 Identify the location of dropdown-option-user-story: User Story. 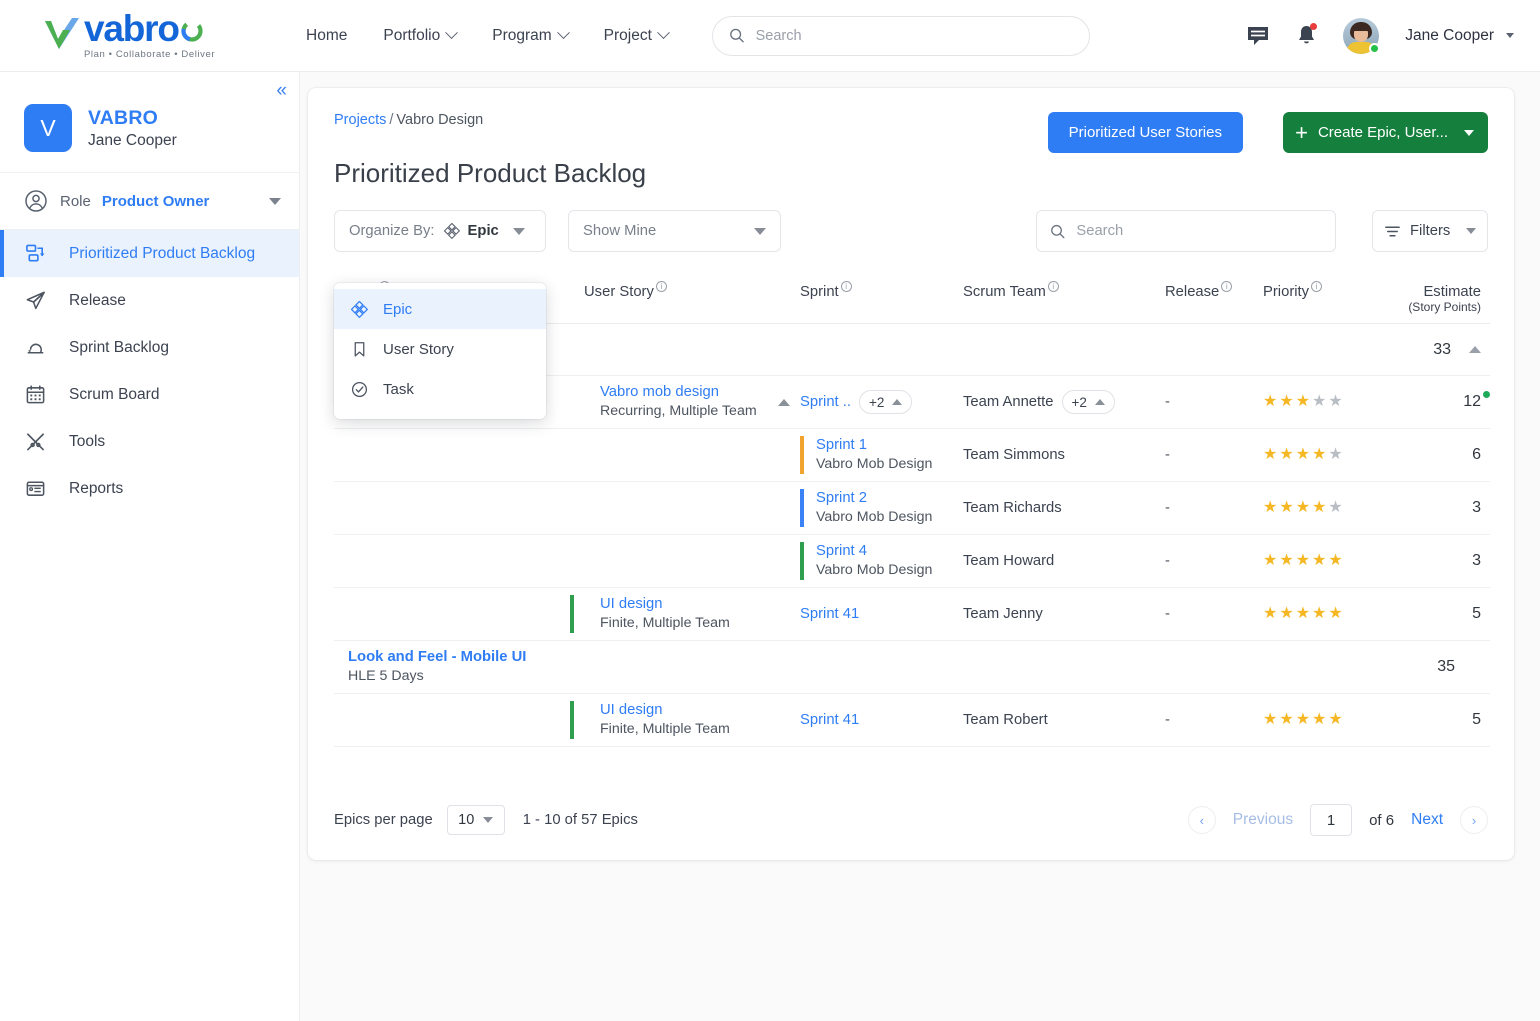
(440, 349).